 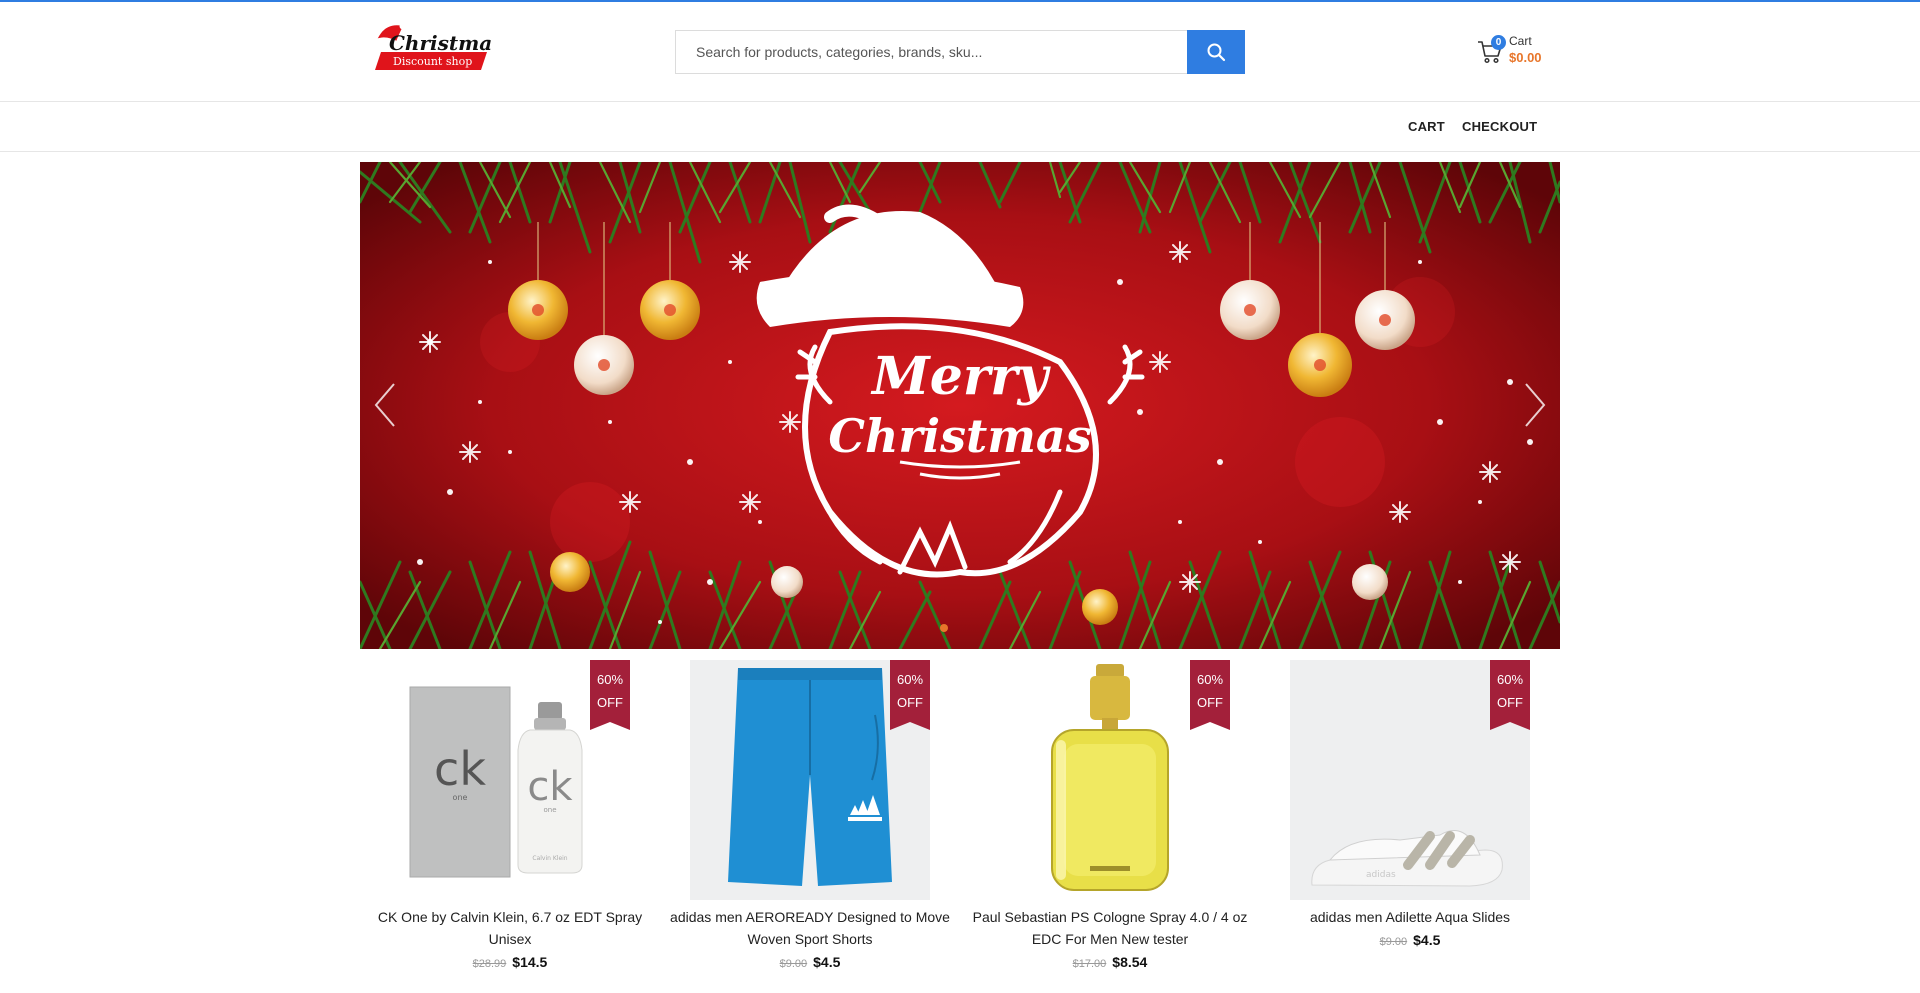 I want to click on hero-headline-line2: Christmas, so click(x=959, y=436).